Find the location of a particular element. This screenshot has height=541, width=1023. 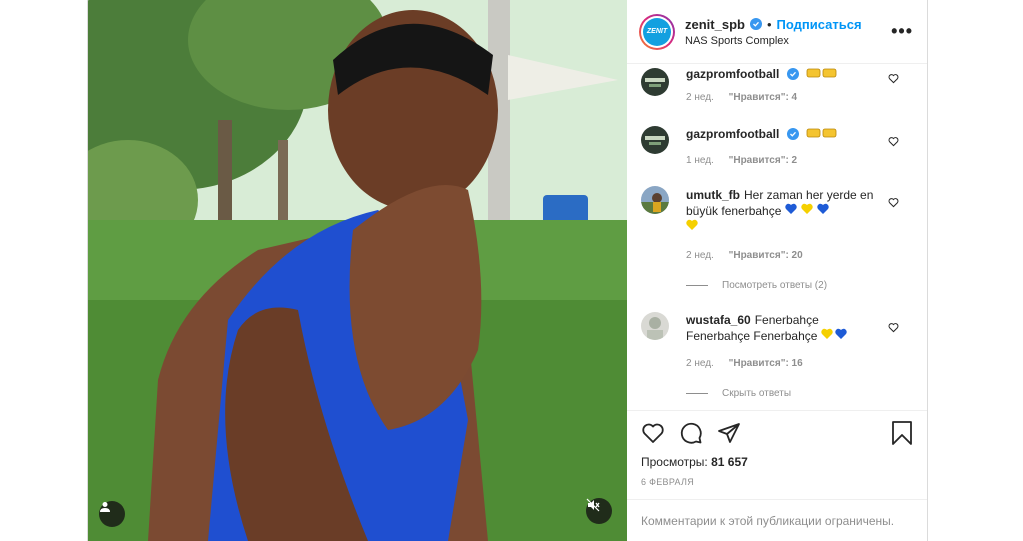

follow-button: Подписаться is located at coordinates (819, 24).